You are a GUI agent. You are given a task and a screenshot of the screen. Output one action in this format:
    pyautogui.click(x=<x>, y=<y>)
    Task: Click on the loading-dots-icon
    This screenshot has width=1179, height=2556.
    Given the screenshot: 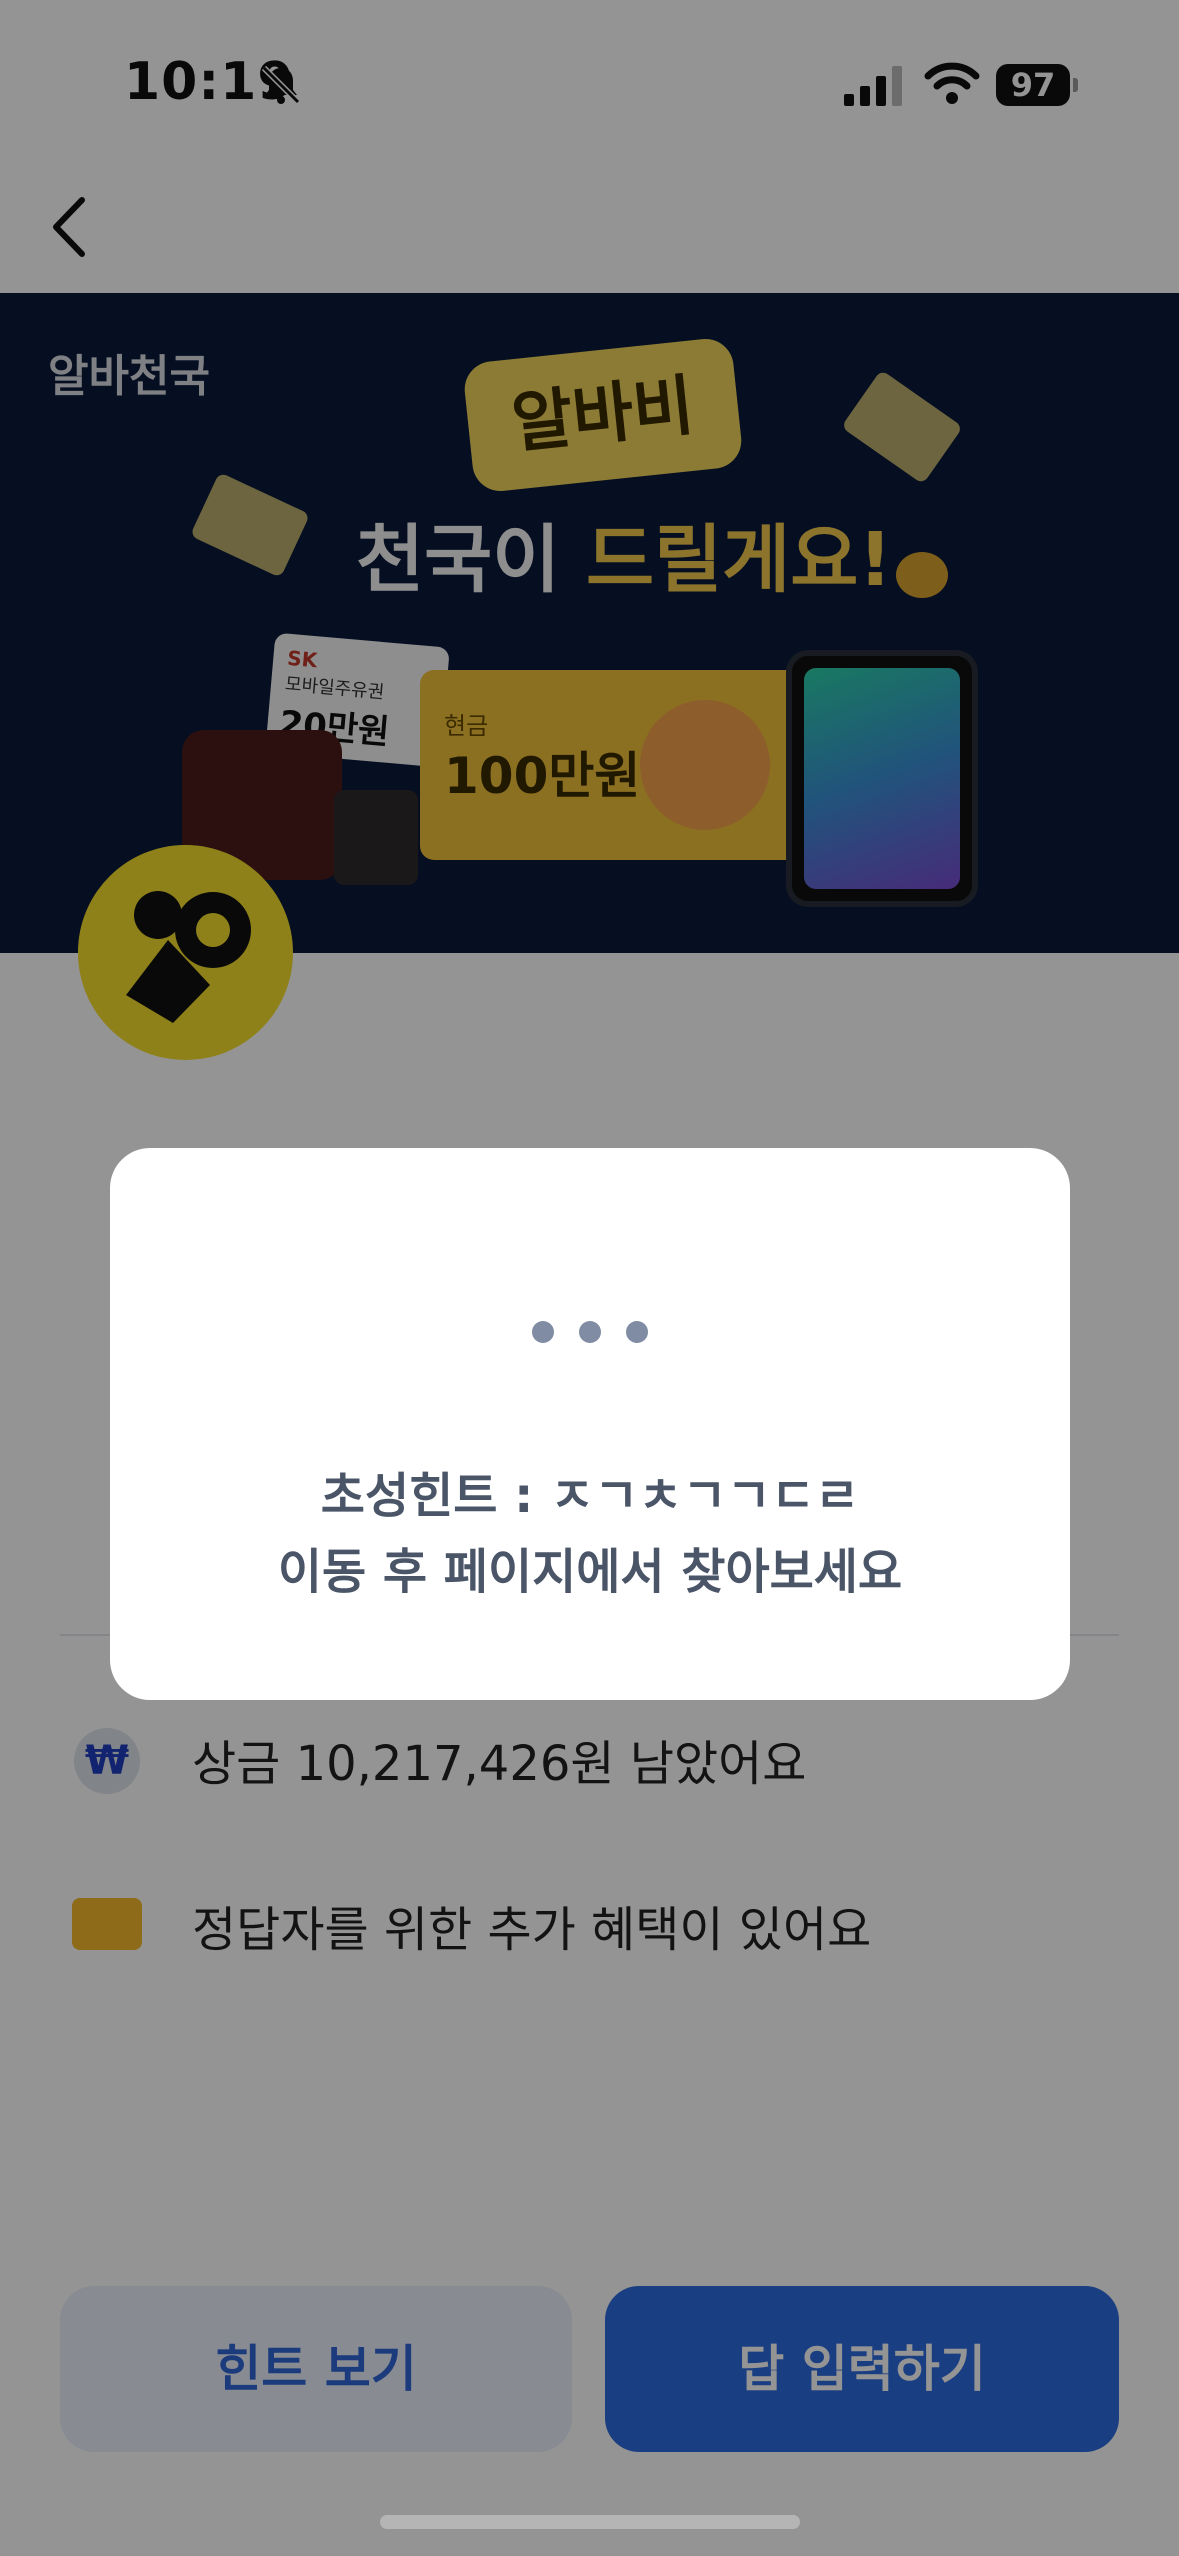 What is the action you would take?
    pyautogui.click(x=590, y=1332)
    